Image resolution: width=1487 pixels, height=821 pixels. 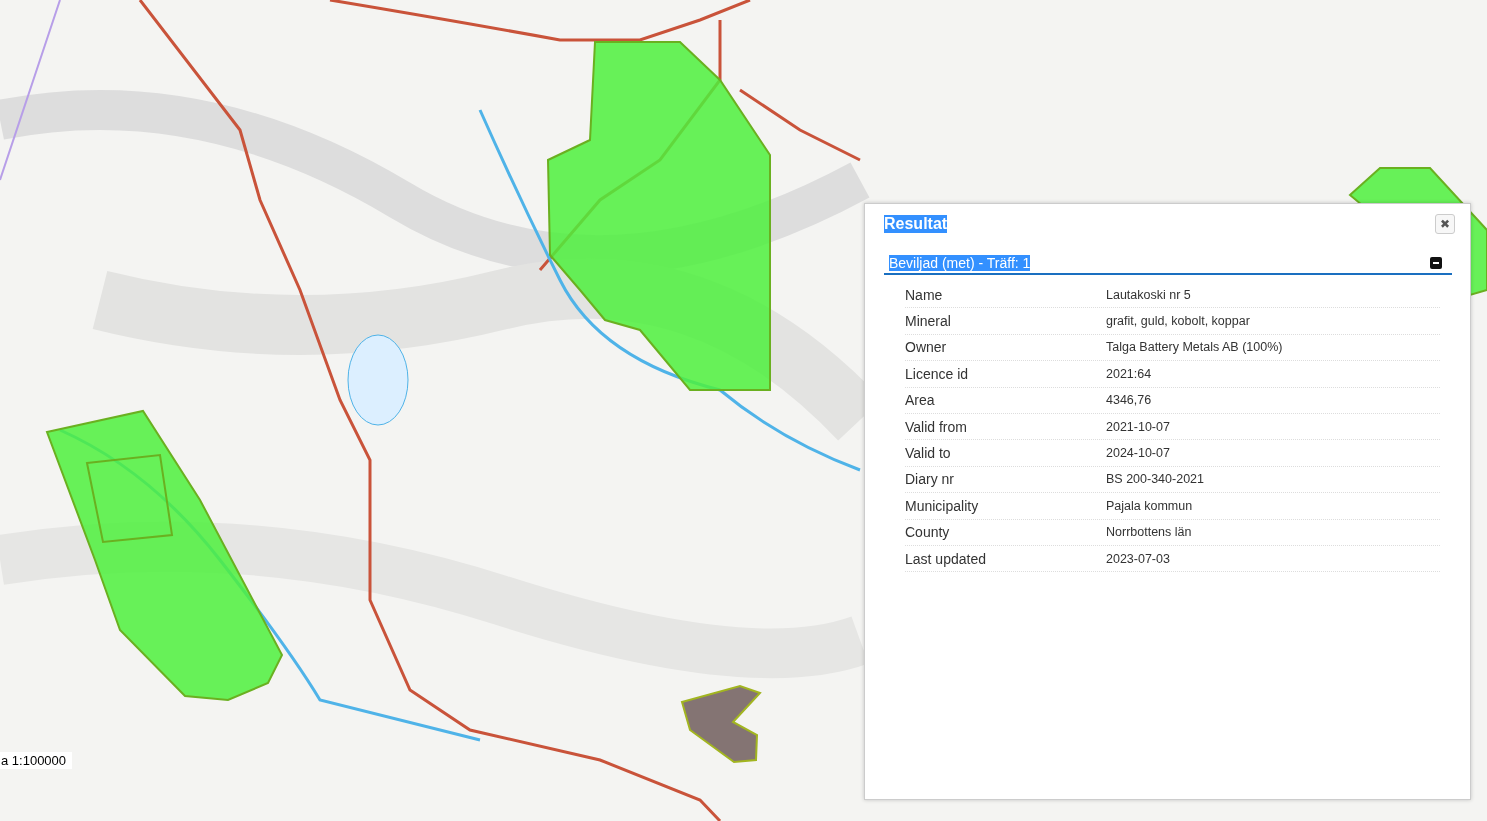 I want to click on attribute-label: Valid from, so click(x=936, y=426).